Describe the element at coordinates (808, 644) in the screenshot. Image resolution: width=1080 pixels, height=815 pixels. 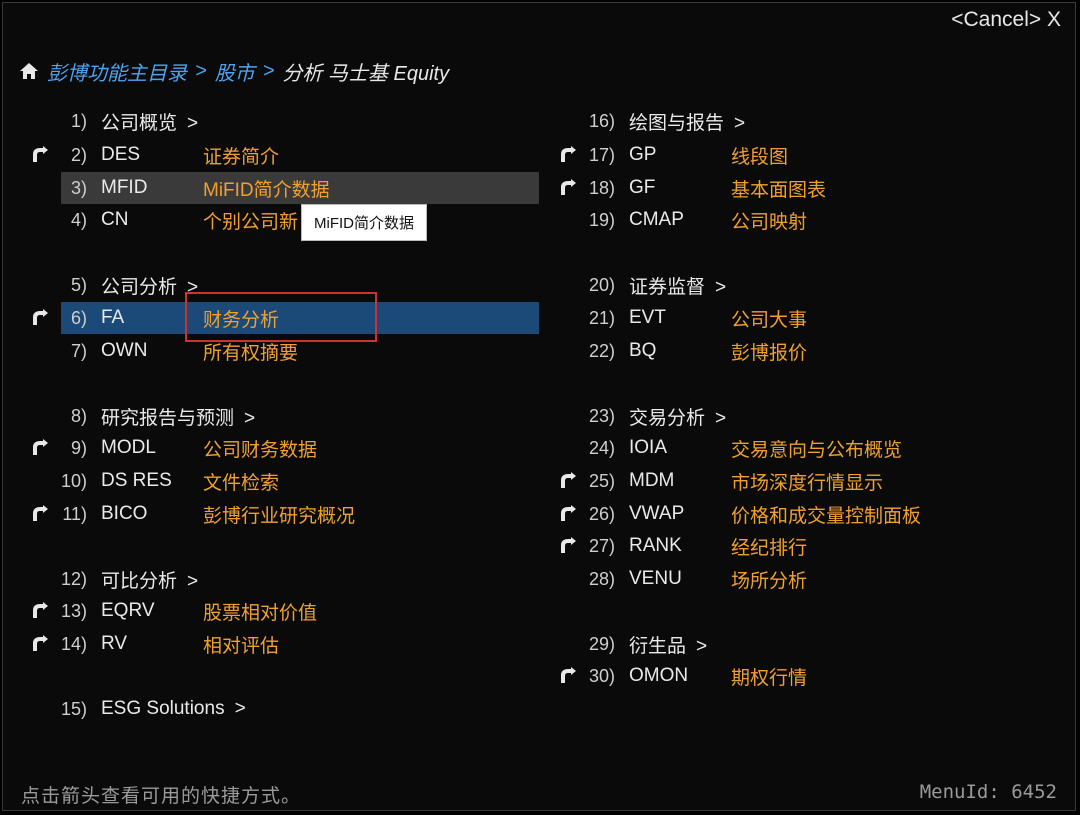
I see `section-header-derivatives: 29) 衍生品 >` at that location.